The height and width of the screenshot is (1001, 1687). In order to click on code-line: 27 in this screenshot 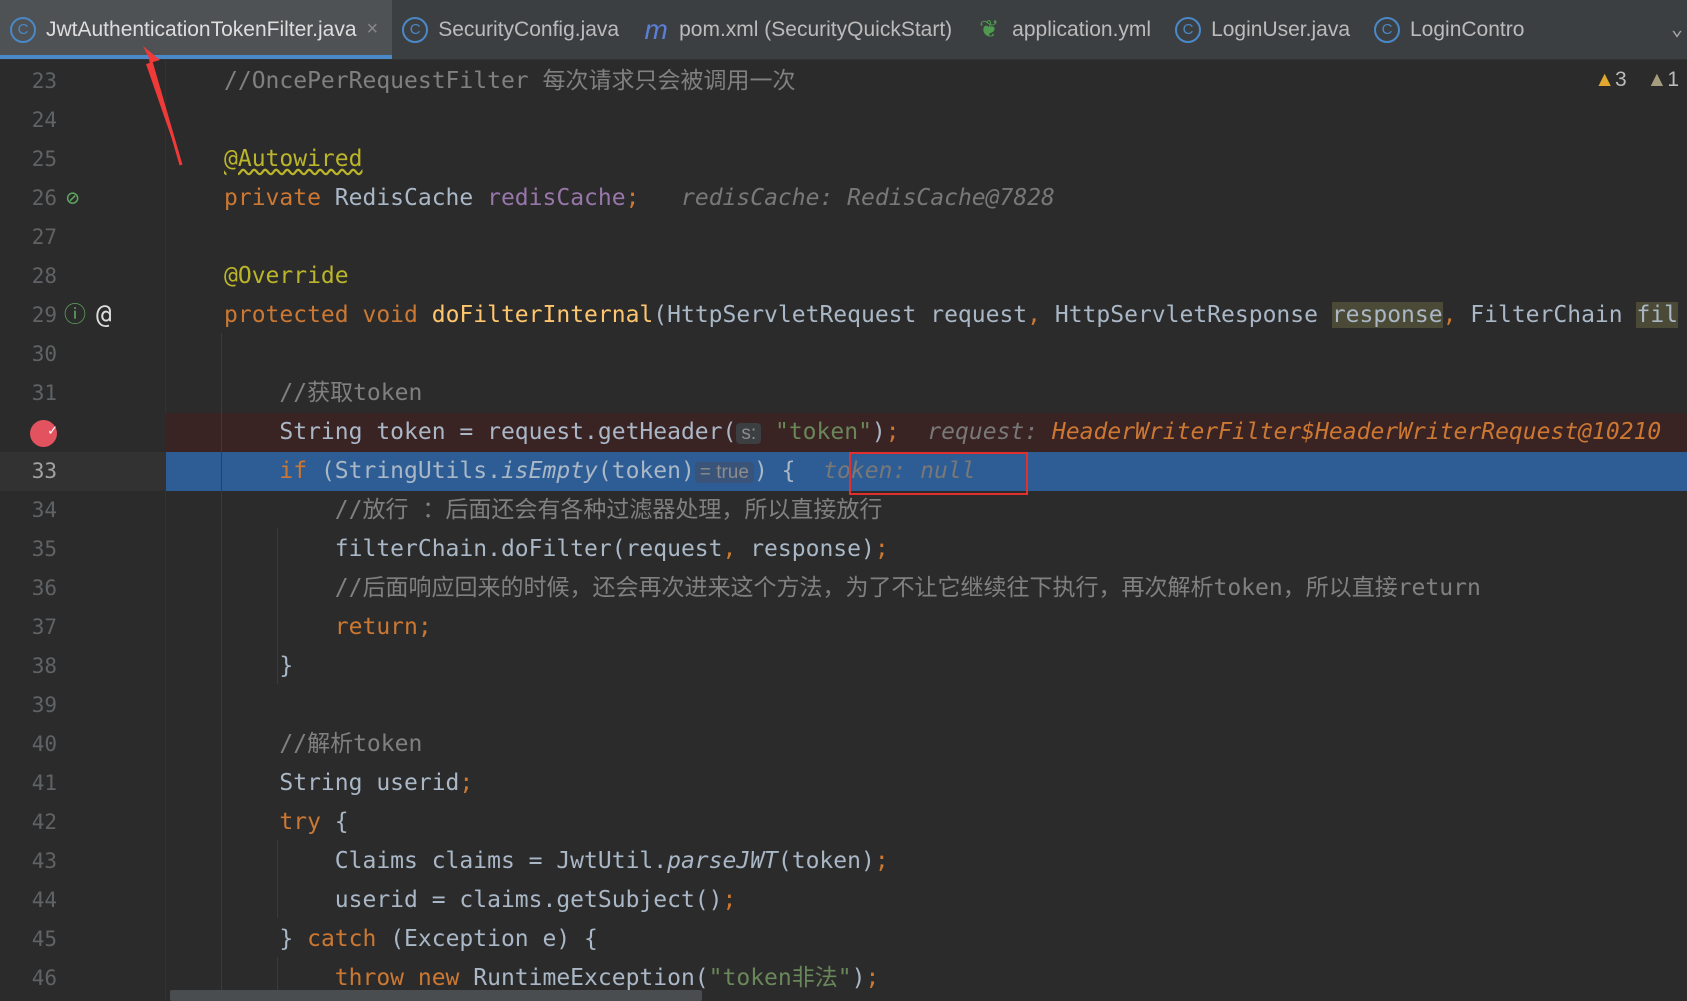, I will do `click(843, 237)`.